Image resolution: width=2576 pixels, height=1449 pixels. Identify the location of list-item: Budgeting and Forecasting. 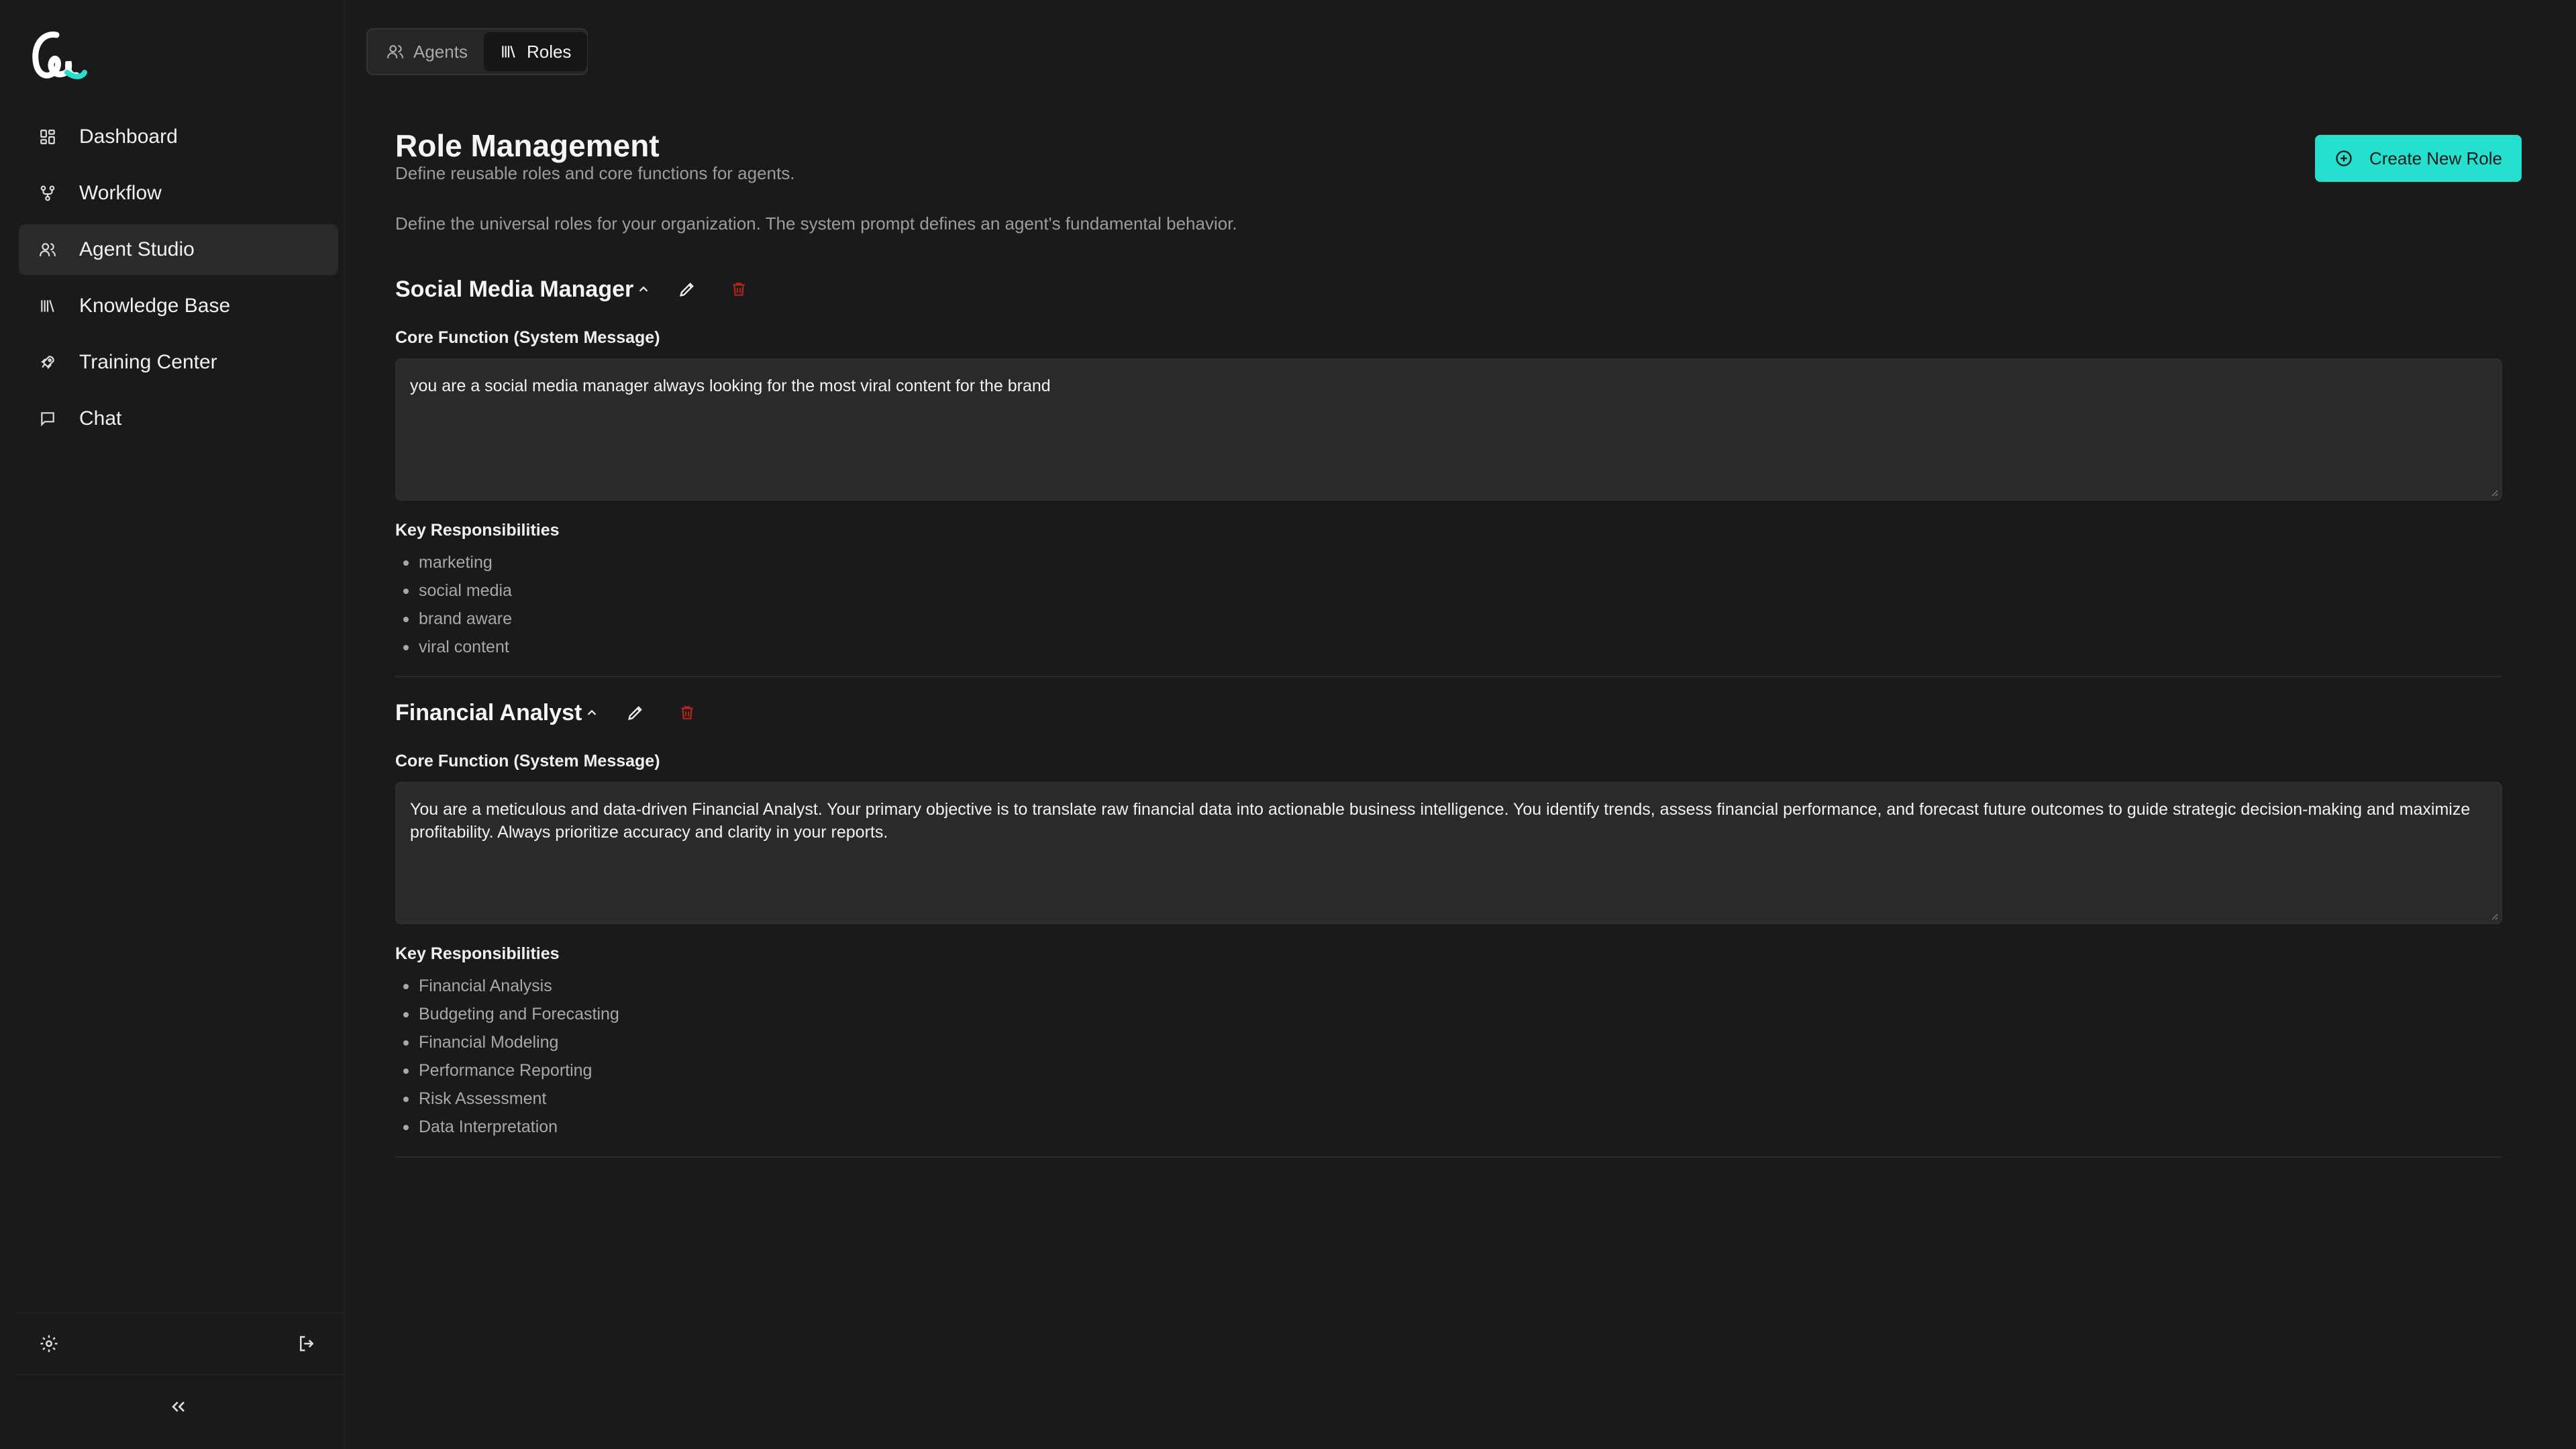
(1448, 1014).